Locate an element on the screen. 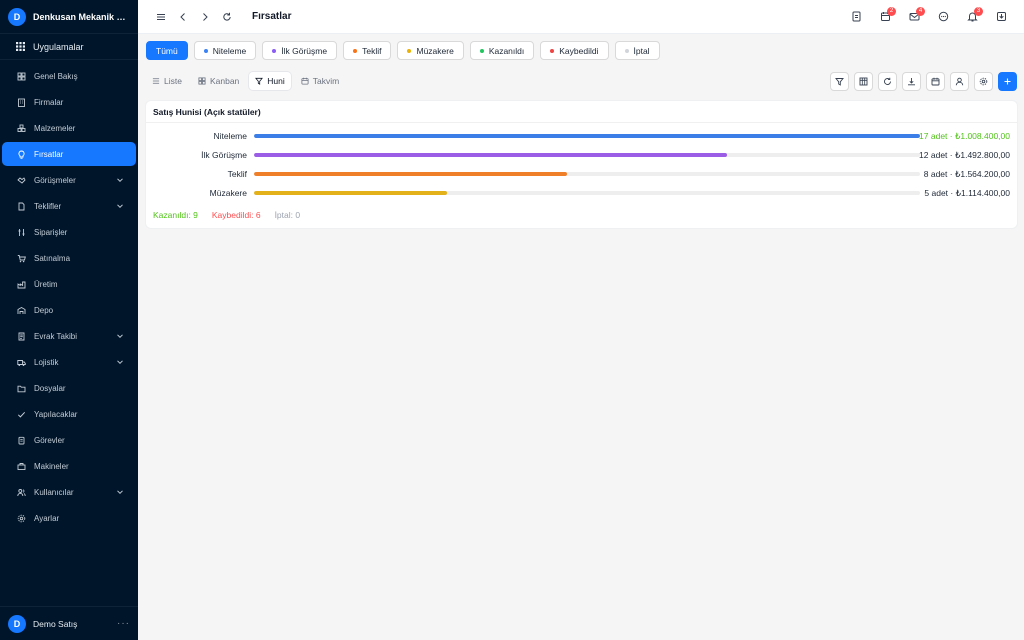 This screenshot has height=640, width=1024. chat-icon is located at coordinates (943, 17).